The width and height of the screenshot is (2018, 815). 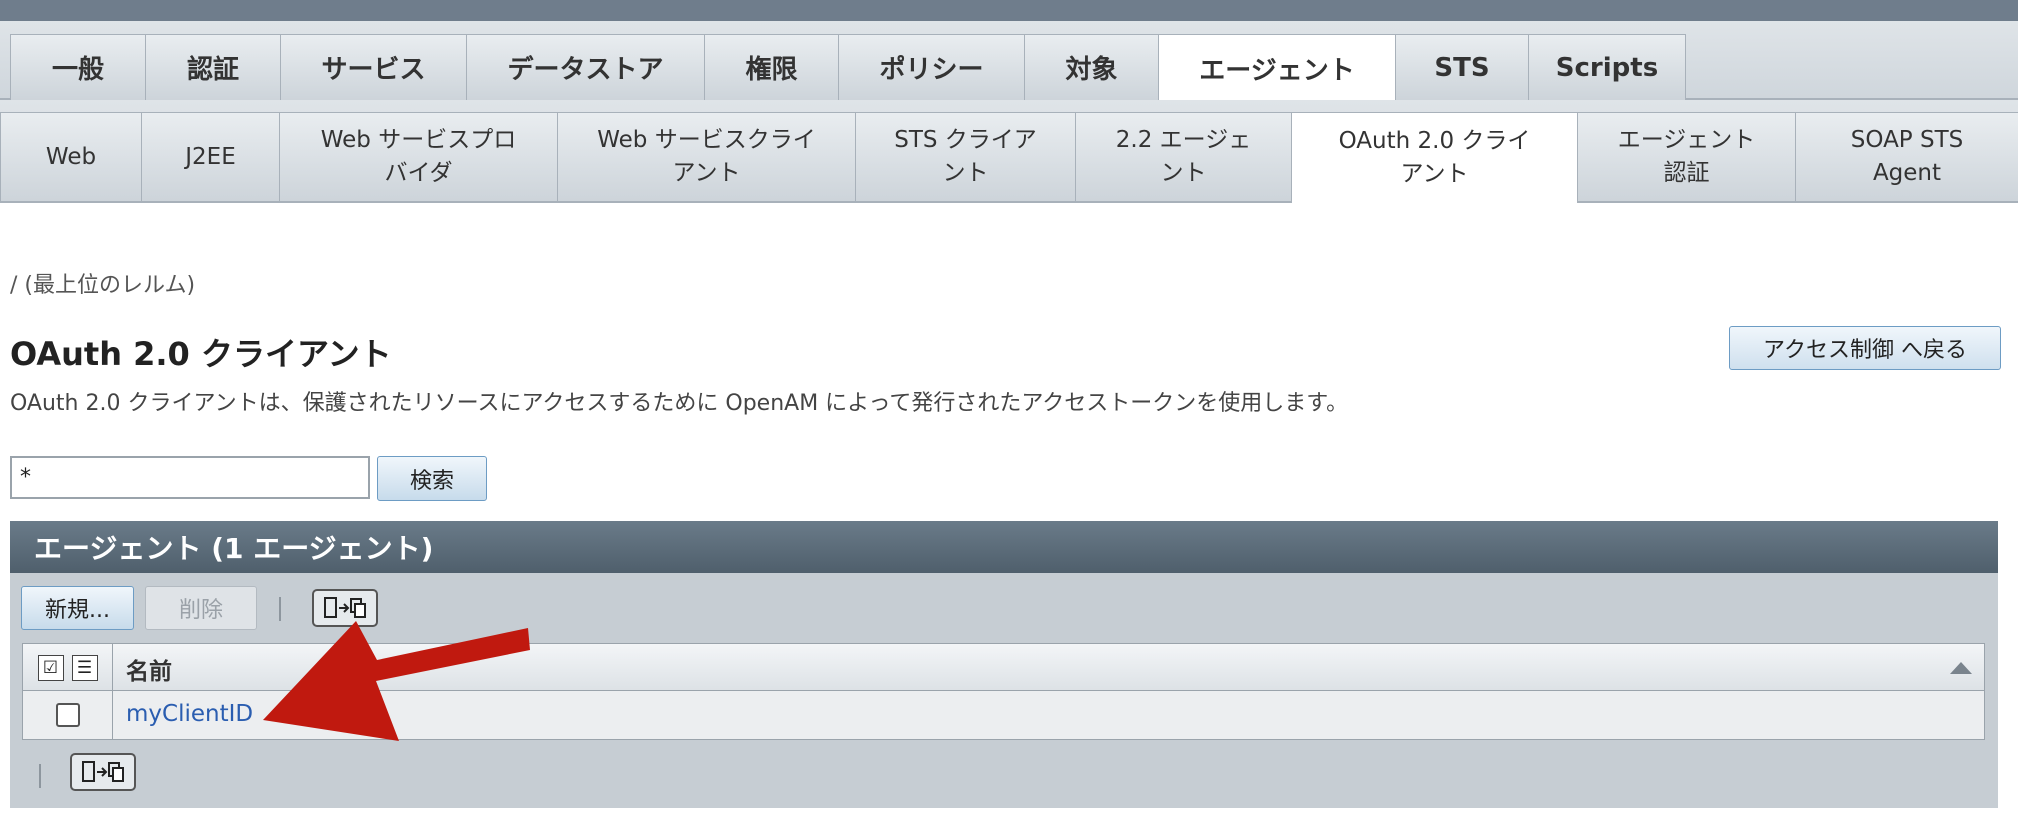 I want to click on table-row: myClientID, so click(x=1003, y=715).